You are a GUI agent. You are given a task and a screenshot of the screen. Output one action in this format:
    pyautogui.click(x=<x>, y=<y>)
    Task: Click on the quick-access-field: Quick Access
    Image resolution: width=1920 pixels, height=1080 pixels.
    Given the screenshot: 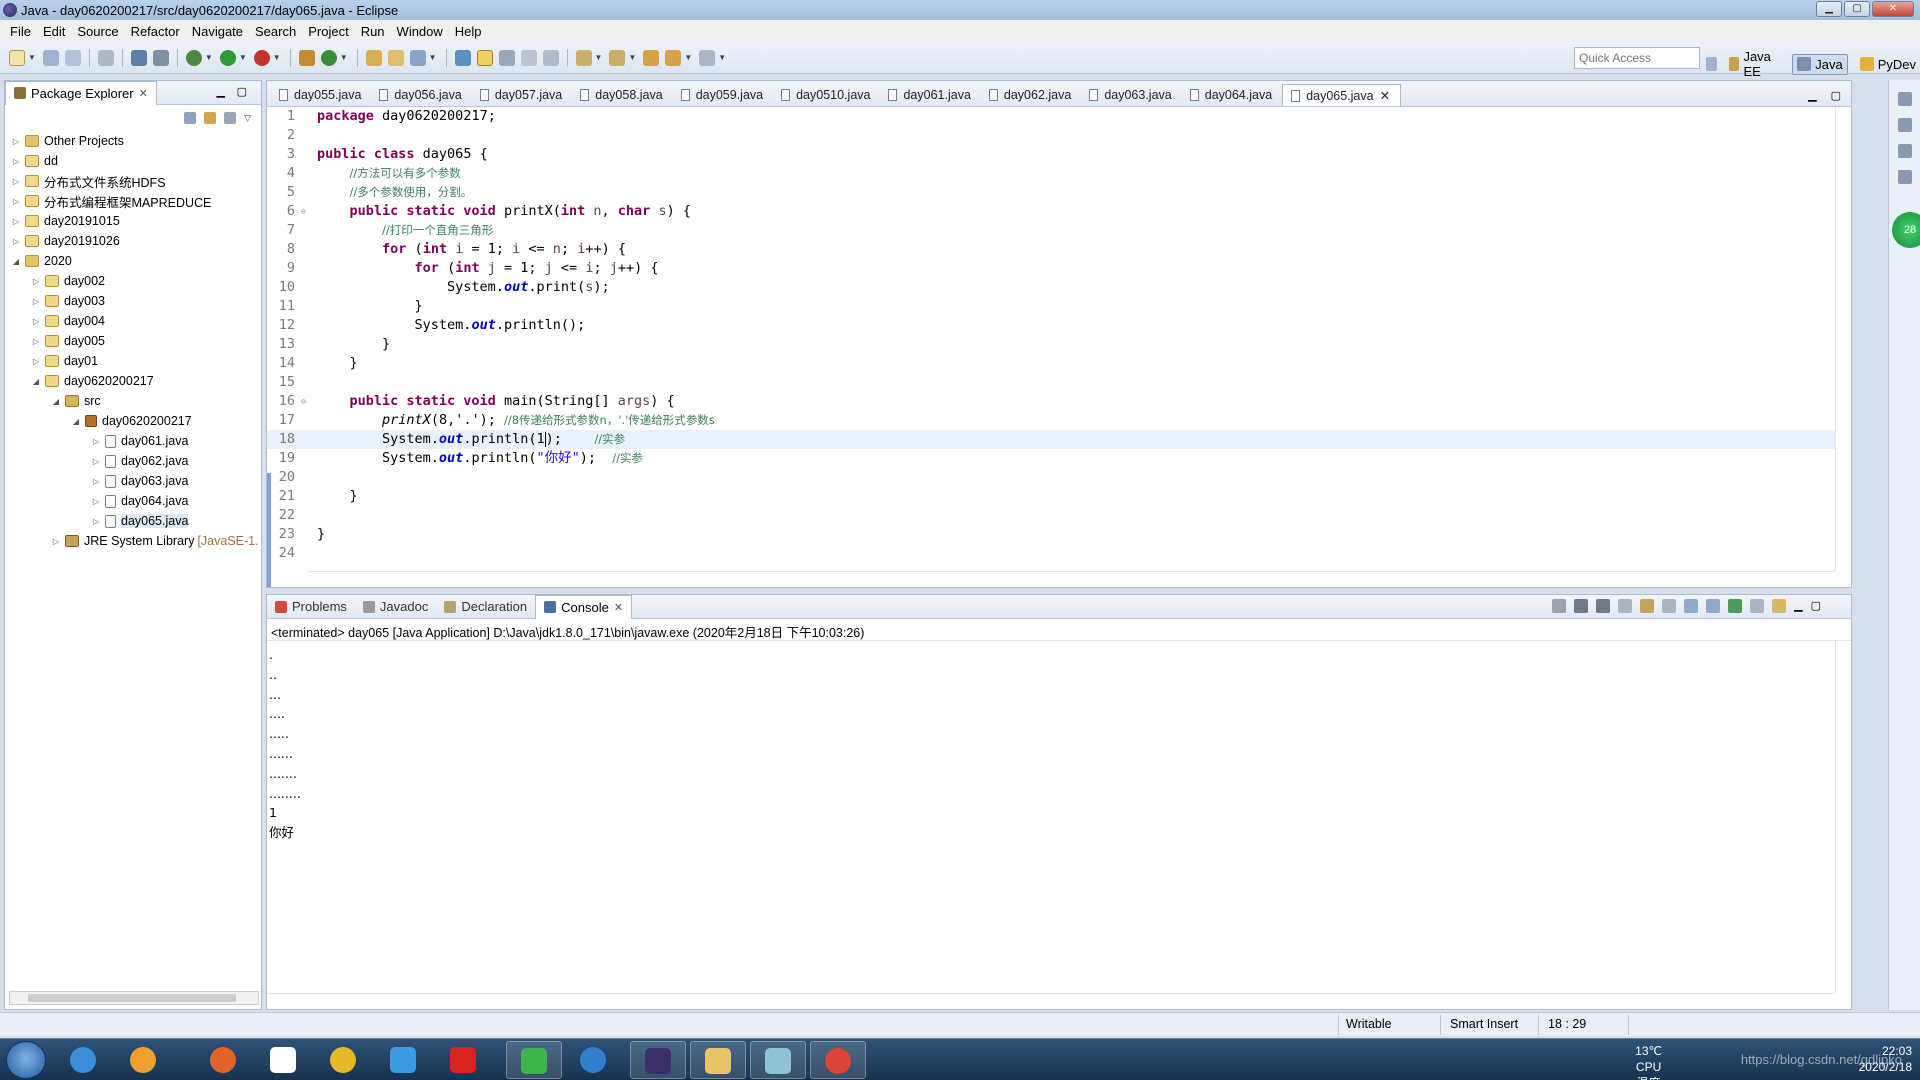 What is the action you would take?
    pyautogui.click(x=1637, y=58)
    